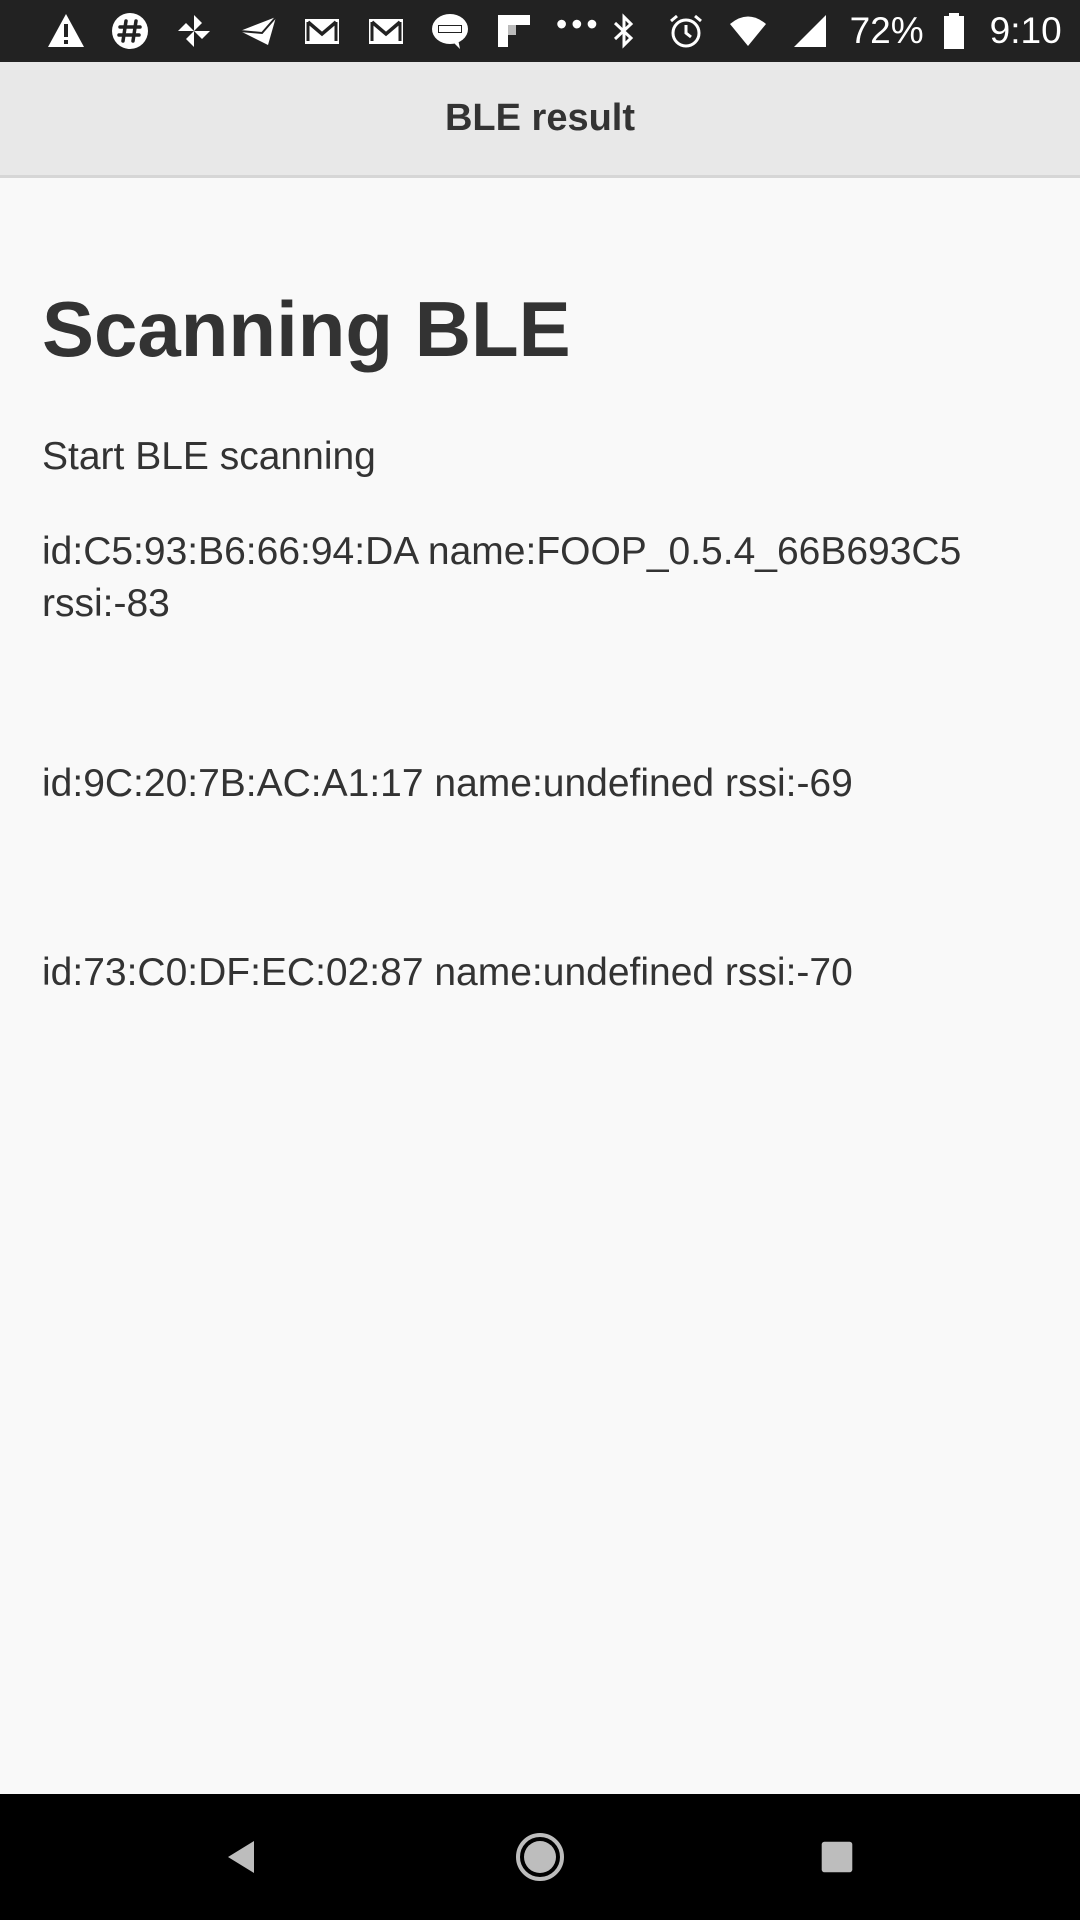 This screenshot has height=1920, width=1080. I want to click on scan-status-text: Start BLE scanning, so click(209, 456).